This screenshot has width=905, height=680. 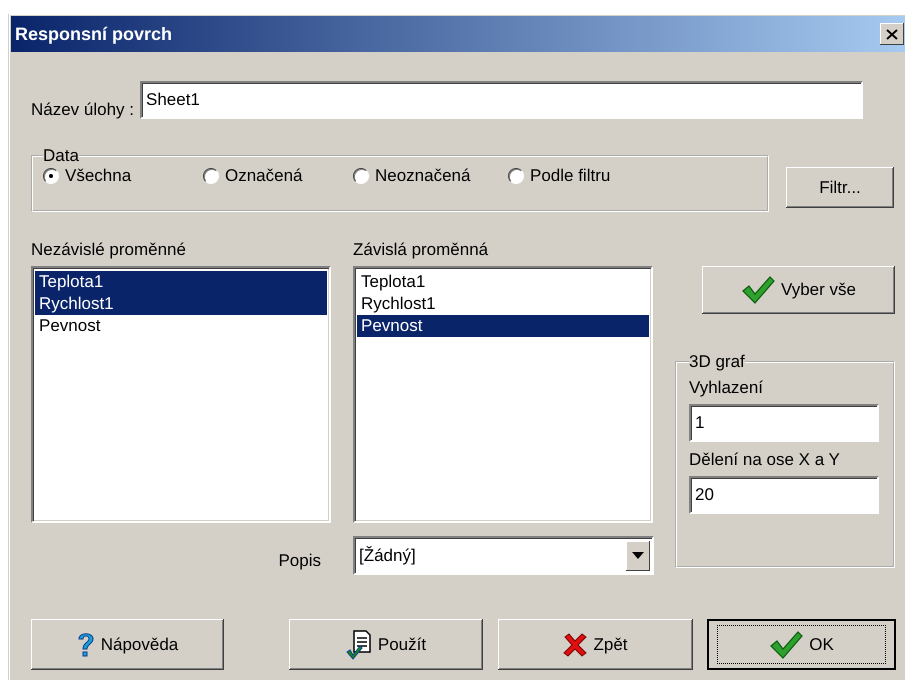 What do you see at coordinates (263, 176) in the screenshot?
I see `radio-label: Označená` at bounding box center [263, 176].